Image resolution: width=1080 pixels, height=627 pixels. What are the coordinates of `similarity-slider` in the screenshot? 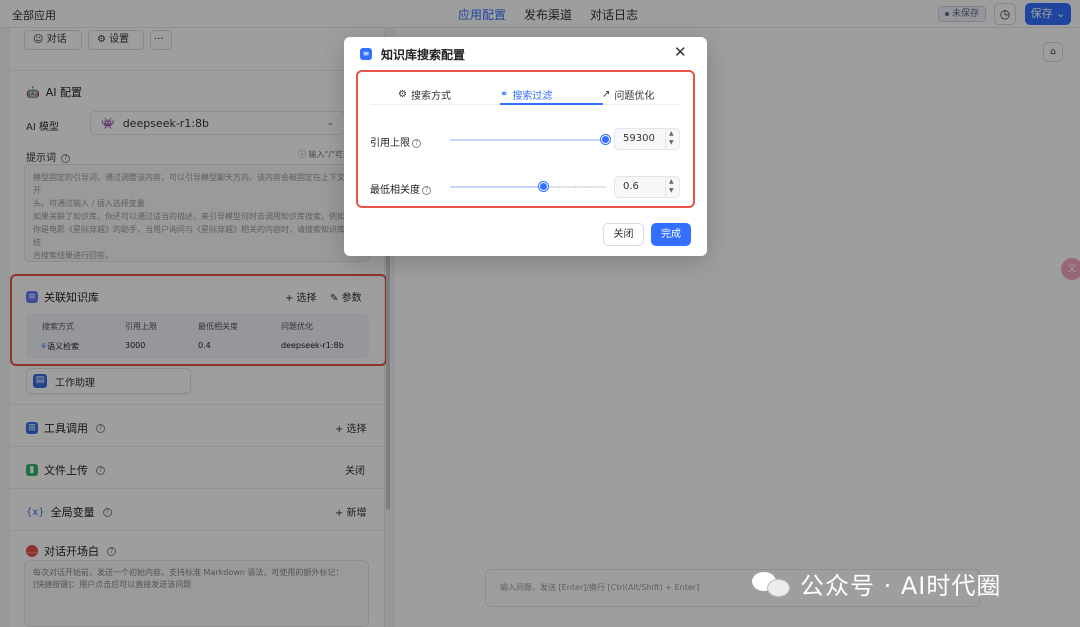 It's located at (528, 186).